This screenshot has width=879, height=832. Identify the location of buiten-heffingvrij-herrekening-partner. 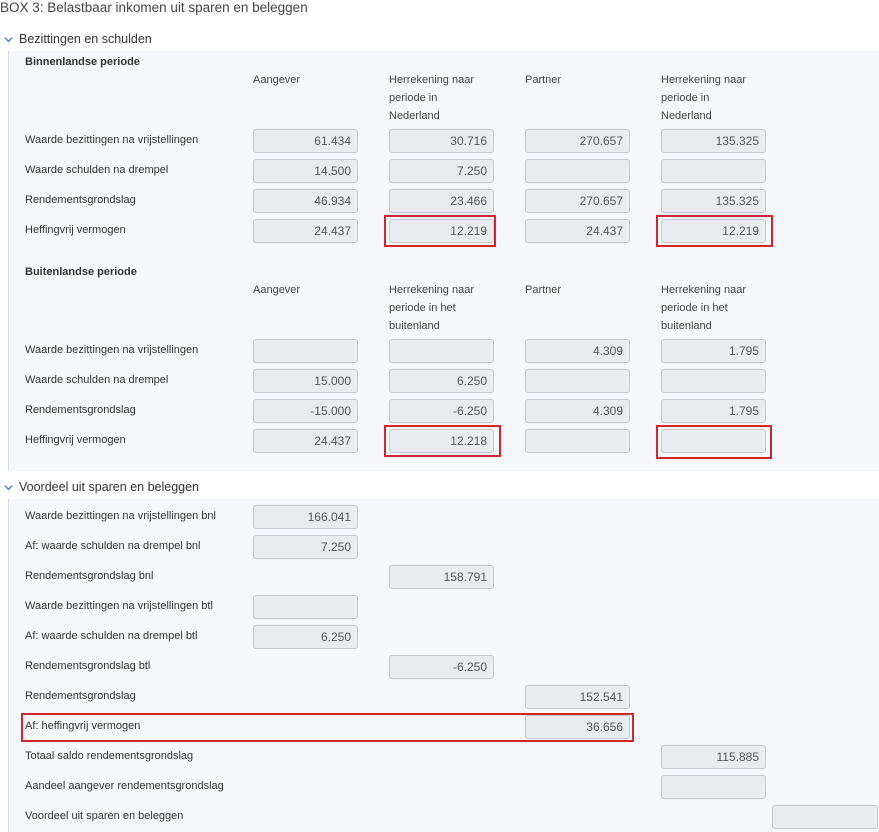
(713, 441).